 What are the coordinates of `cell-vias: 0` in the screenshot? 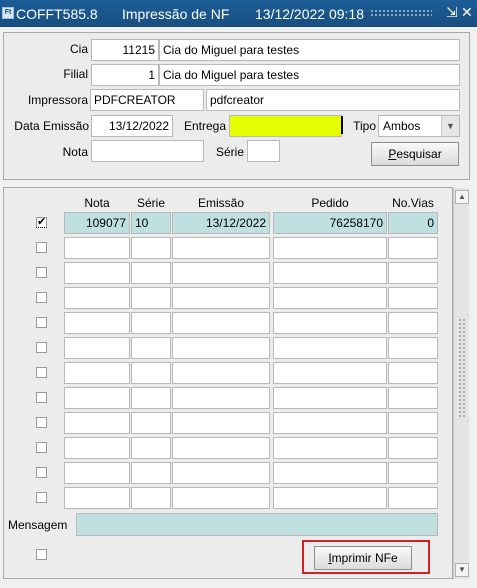 It's located at (413, 223).